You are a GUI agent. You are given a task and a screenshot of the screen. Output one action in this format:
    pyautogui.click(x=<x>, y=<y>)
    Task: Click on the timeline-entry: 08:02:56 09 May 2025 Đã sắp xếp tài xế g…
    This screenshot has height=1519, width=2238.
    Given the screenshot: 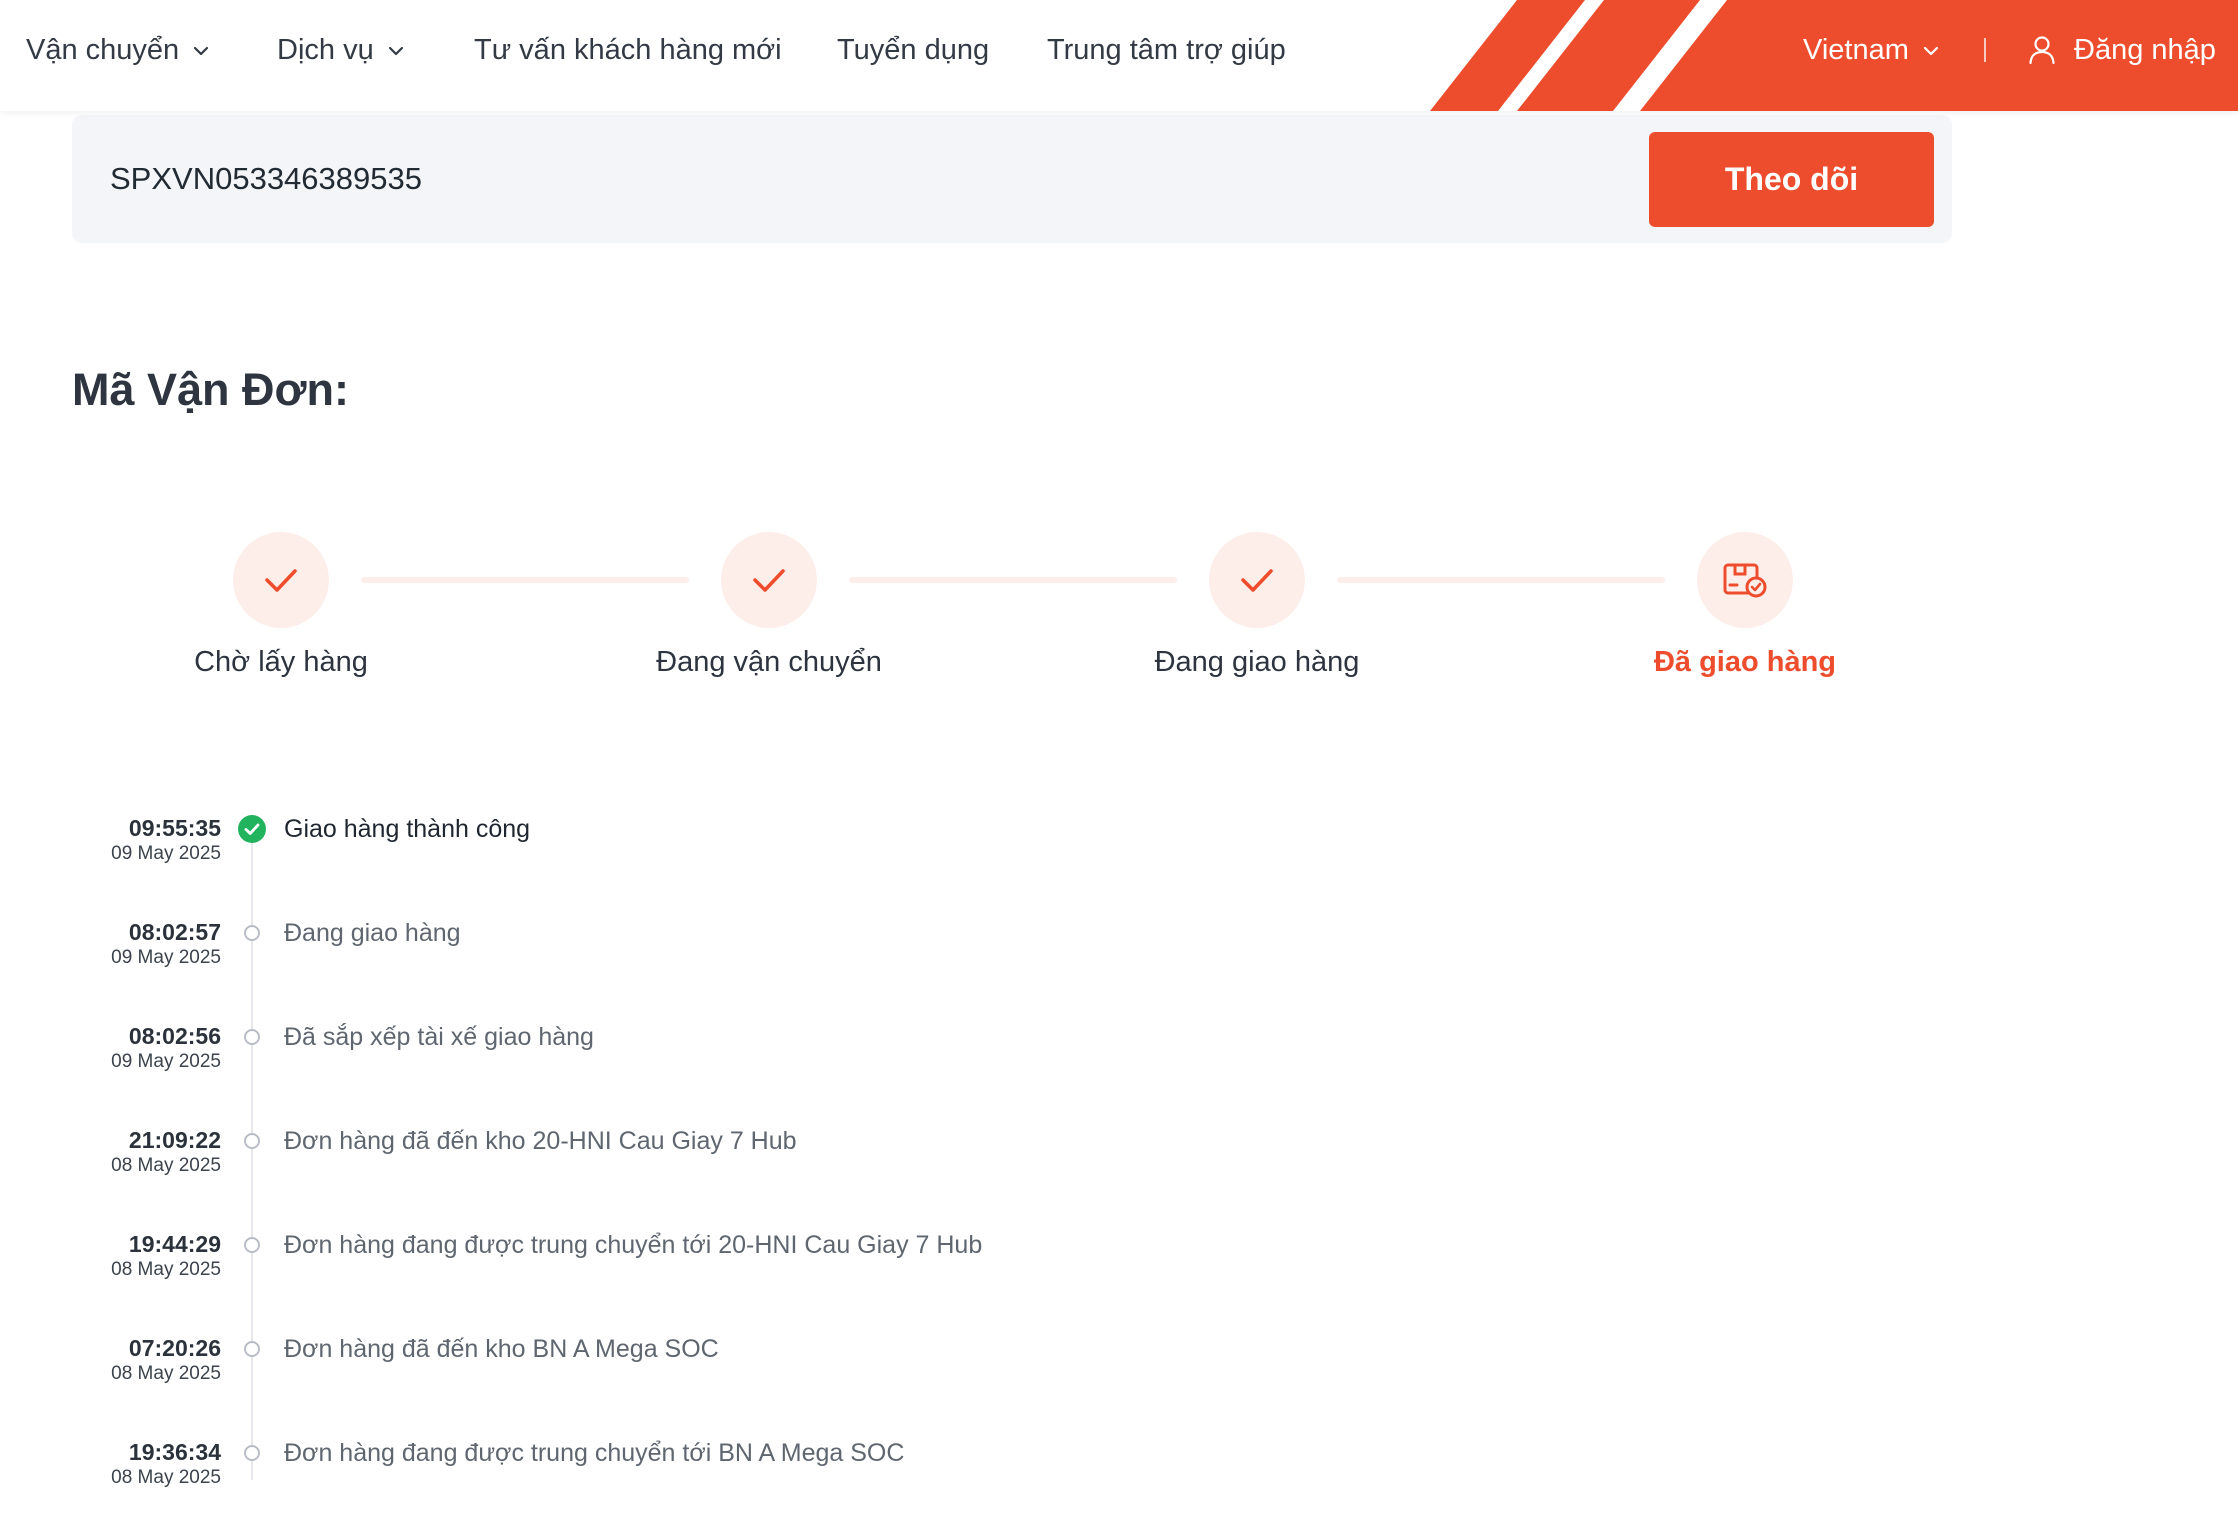 What is the action you would take?
    pyautogui.click(x=600, y=1063)
    